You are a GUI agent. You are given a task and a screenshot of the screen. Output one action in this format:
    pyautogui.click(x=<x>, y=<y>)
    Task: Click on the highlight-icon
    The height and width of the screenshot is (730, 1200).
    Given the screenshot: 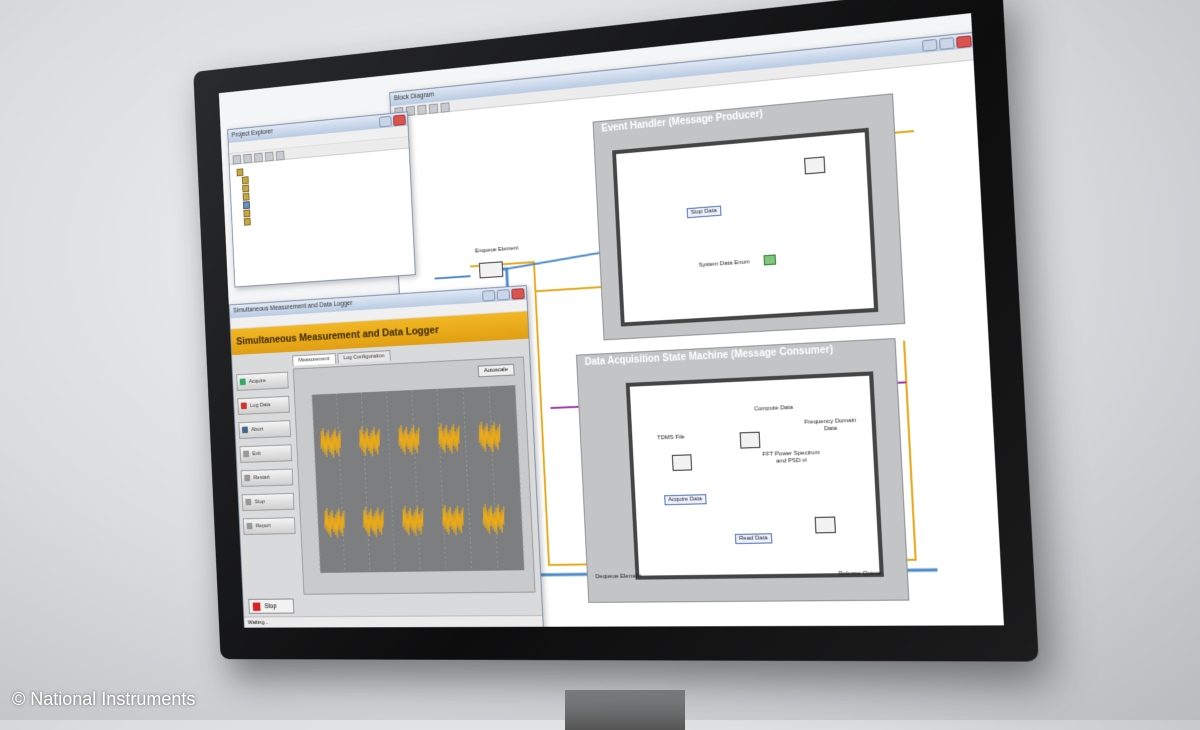 What is the action you would take?
    pyautogui.click(x=445, y=107)
    